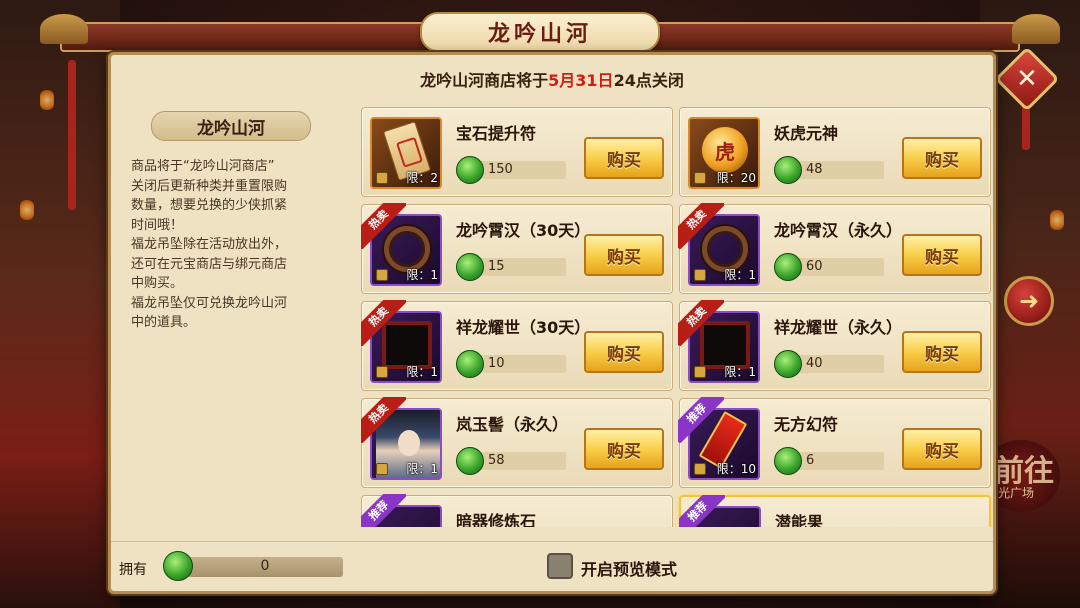  What do you see at coordinates (72, 135) in the screenshot?
I see `hanging-tassel` at bounding box center [72, 135].